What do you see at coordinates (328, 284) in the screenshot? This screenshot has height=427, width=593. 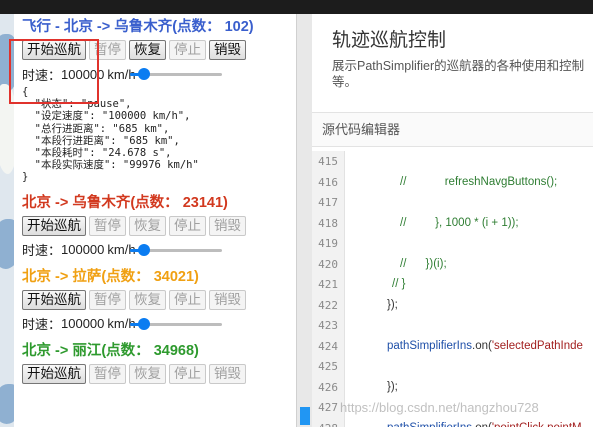 I see `line-number: 421` at bounding box center [328, 284].